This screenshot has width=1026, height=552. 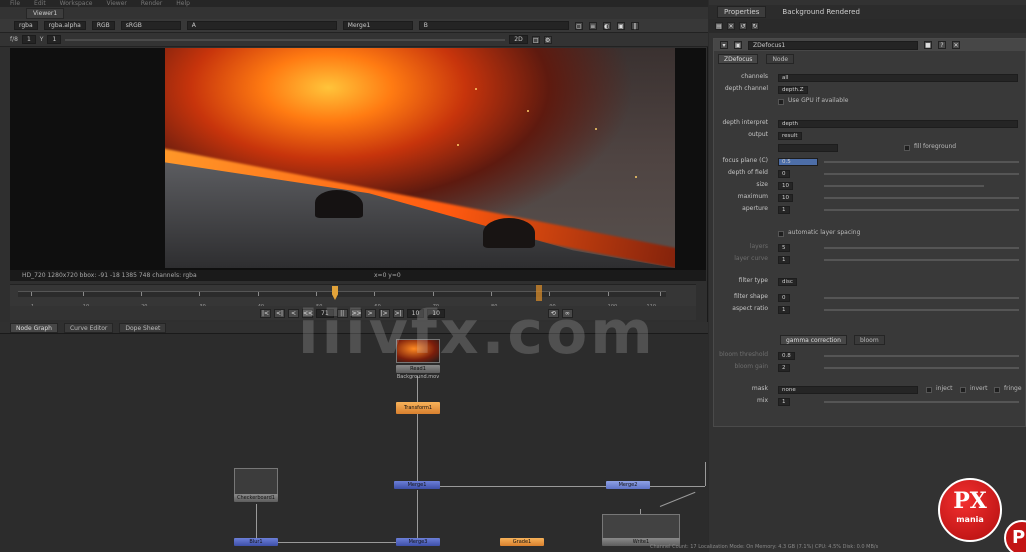 What do you see at coordinates (848, 390) in the screenshot?
I see `mask-field: none` at bounding box center [848, 390].